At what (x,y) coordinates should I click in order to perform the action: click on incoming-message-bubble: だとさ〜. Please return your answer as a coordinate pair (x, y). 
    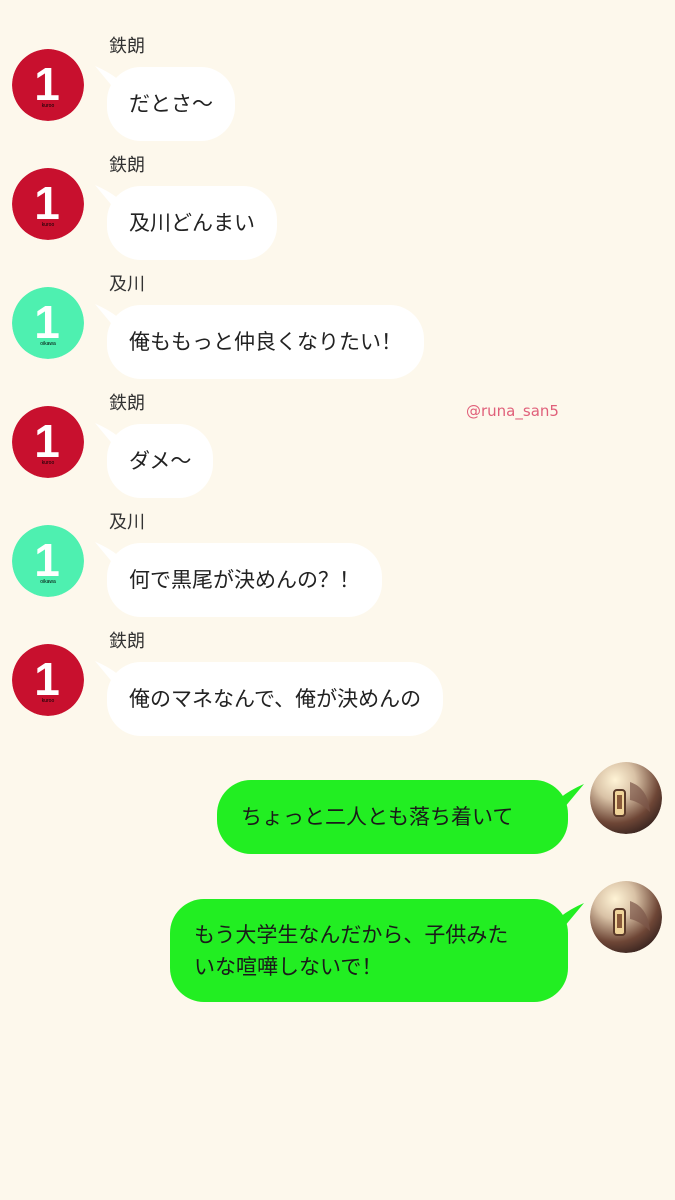
    Looking at the image, I should click on (171, 104).